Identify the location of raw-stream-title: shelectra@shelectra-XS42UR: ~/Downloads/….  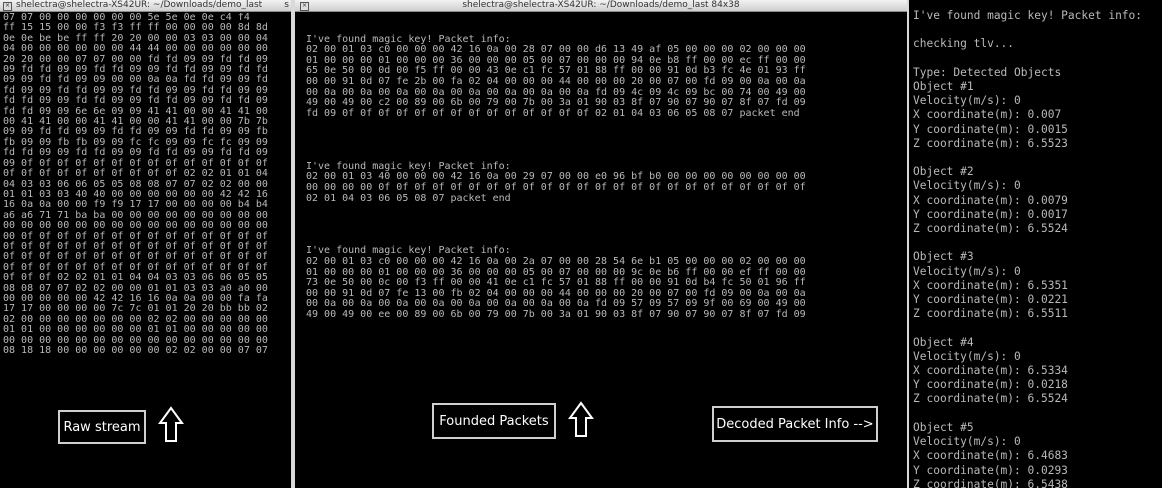
(139, 5).